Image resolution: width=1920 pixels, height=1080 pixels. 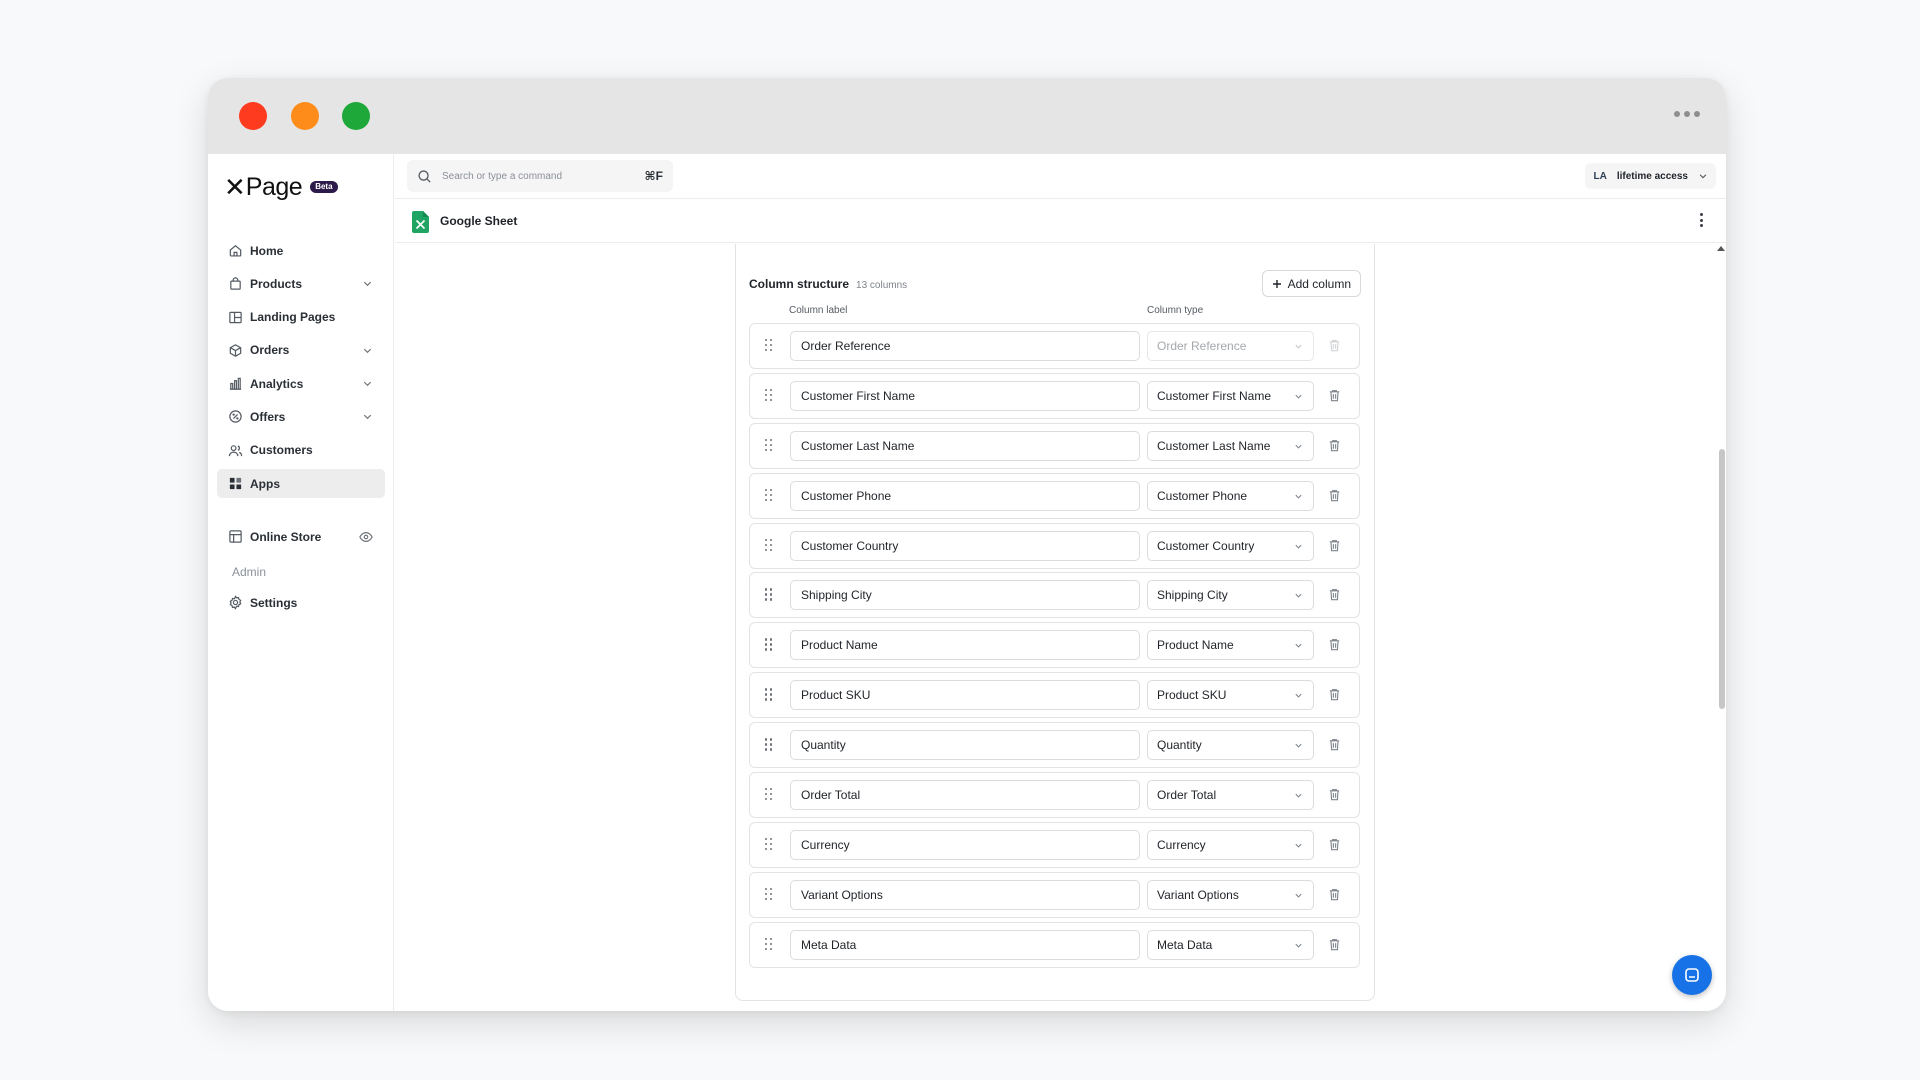 I want to click on chat-support-button, so click(x=1692, y=975).